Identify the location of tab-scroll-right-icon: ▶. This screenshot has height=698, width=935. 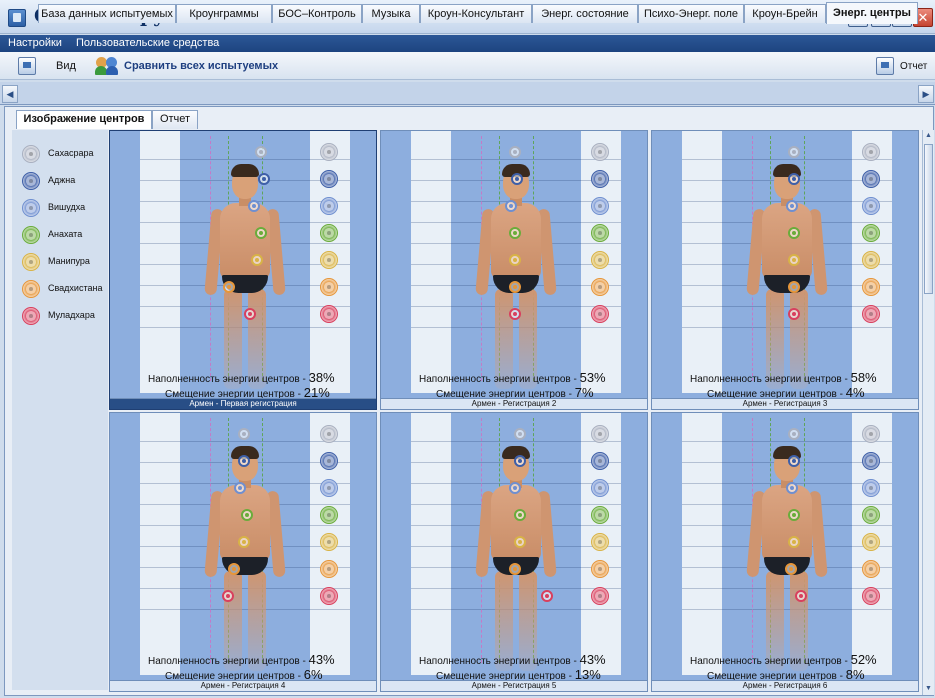
(926, 94).